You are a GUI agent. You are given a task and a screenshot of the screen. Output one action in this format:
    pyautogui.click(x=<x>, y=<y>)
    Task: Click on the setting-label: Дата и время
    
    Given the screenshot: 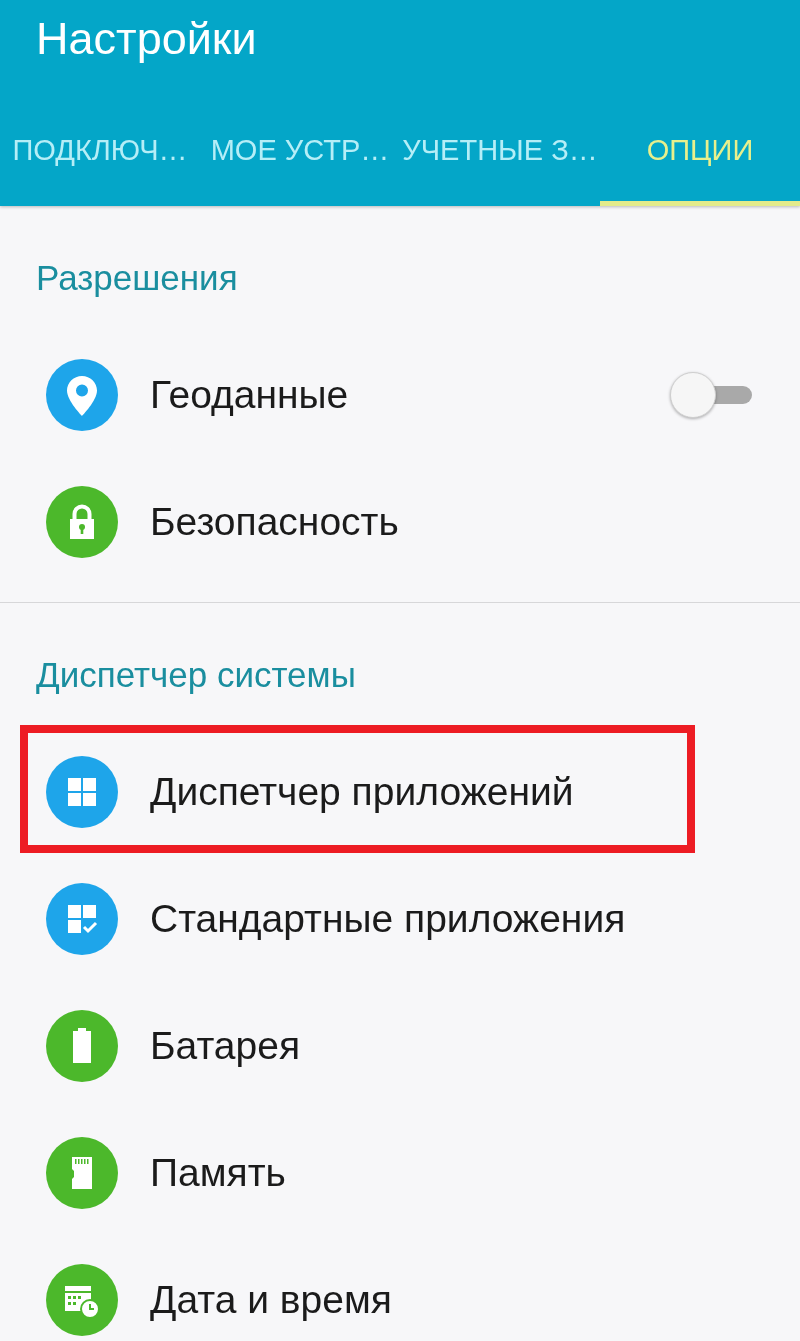 What is the action you would take?
    pyautogui.click(x=271, y=1300)
    